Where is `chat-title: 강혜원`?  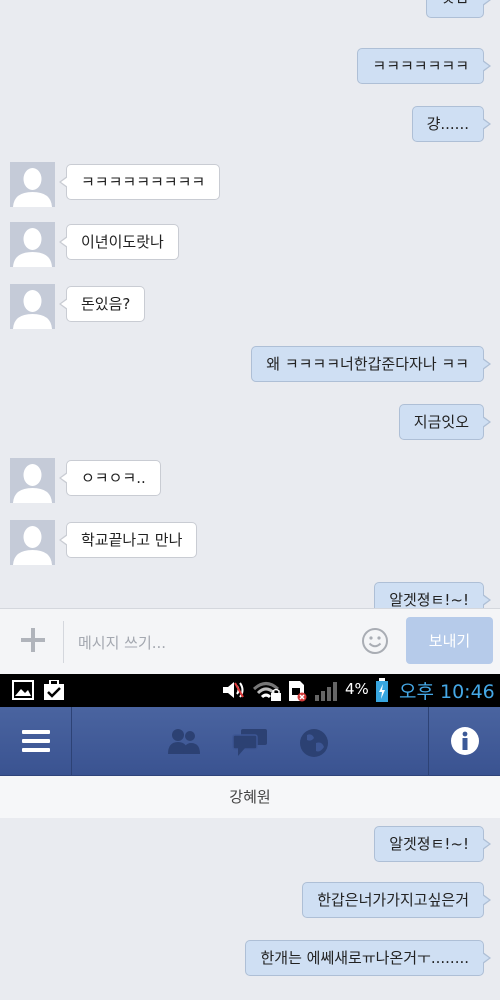
chat-title: 강혜원 is located at coordinates (250, 797).